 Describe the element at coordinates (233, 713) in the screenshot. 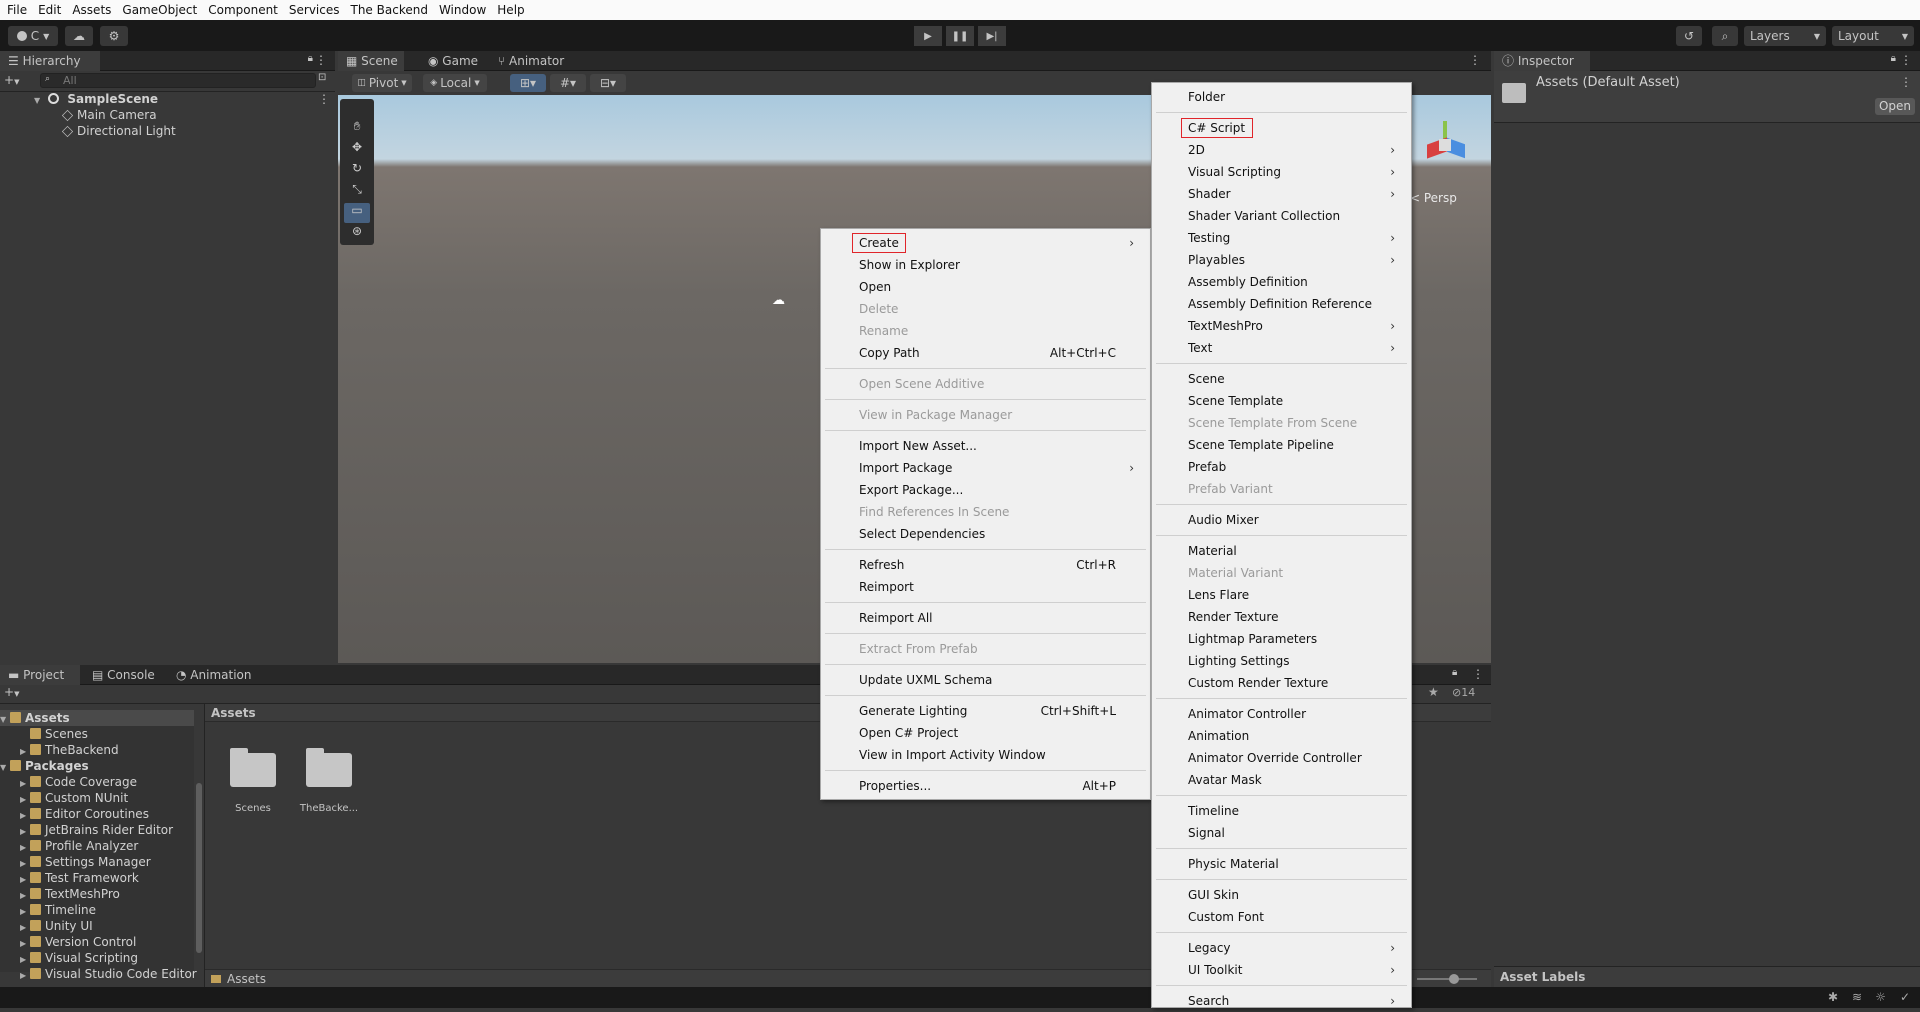

I see `breadcrumb-item: Assets` at that location.